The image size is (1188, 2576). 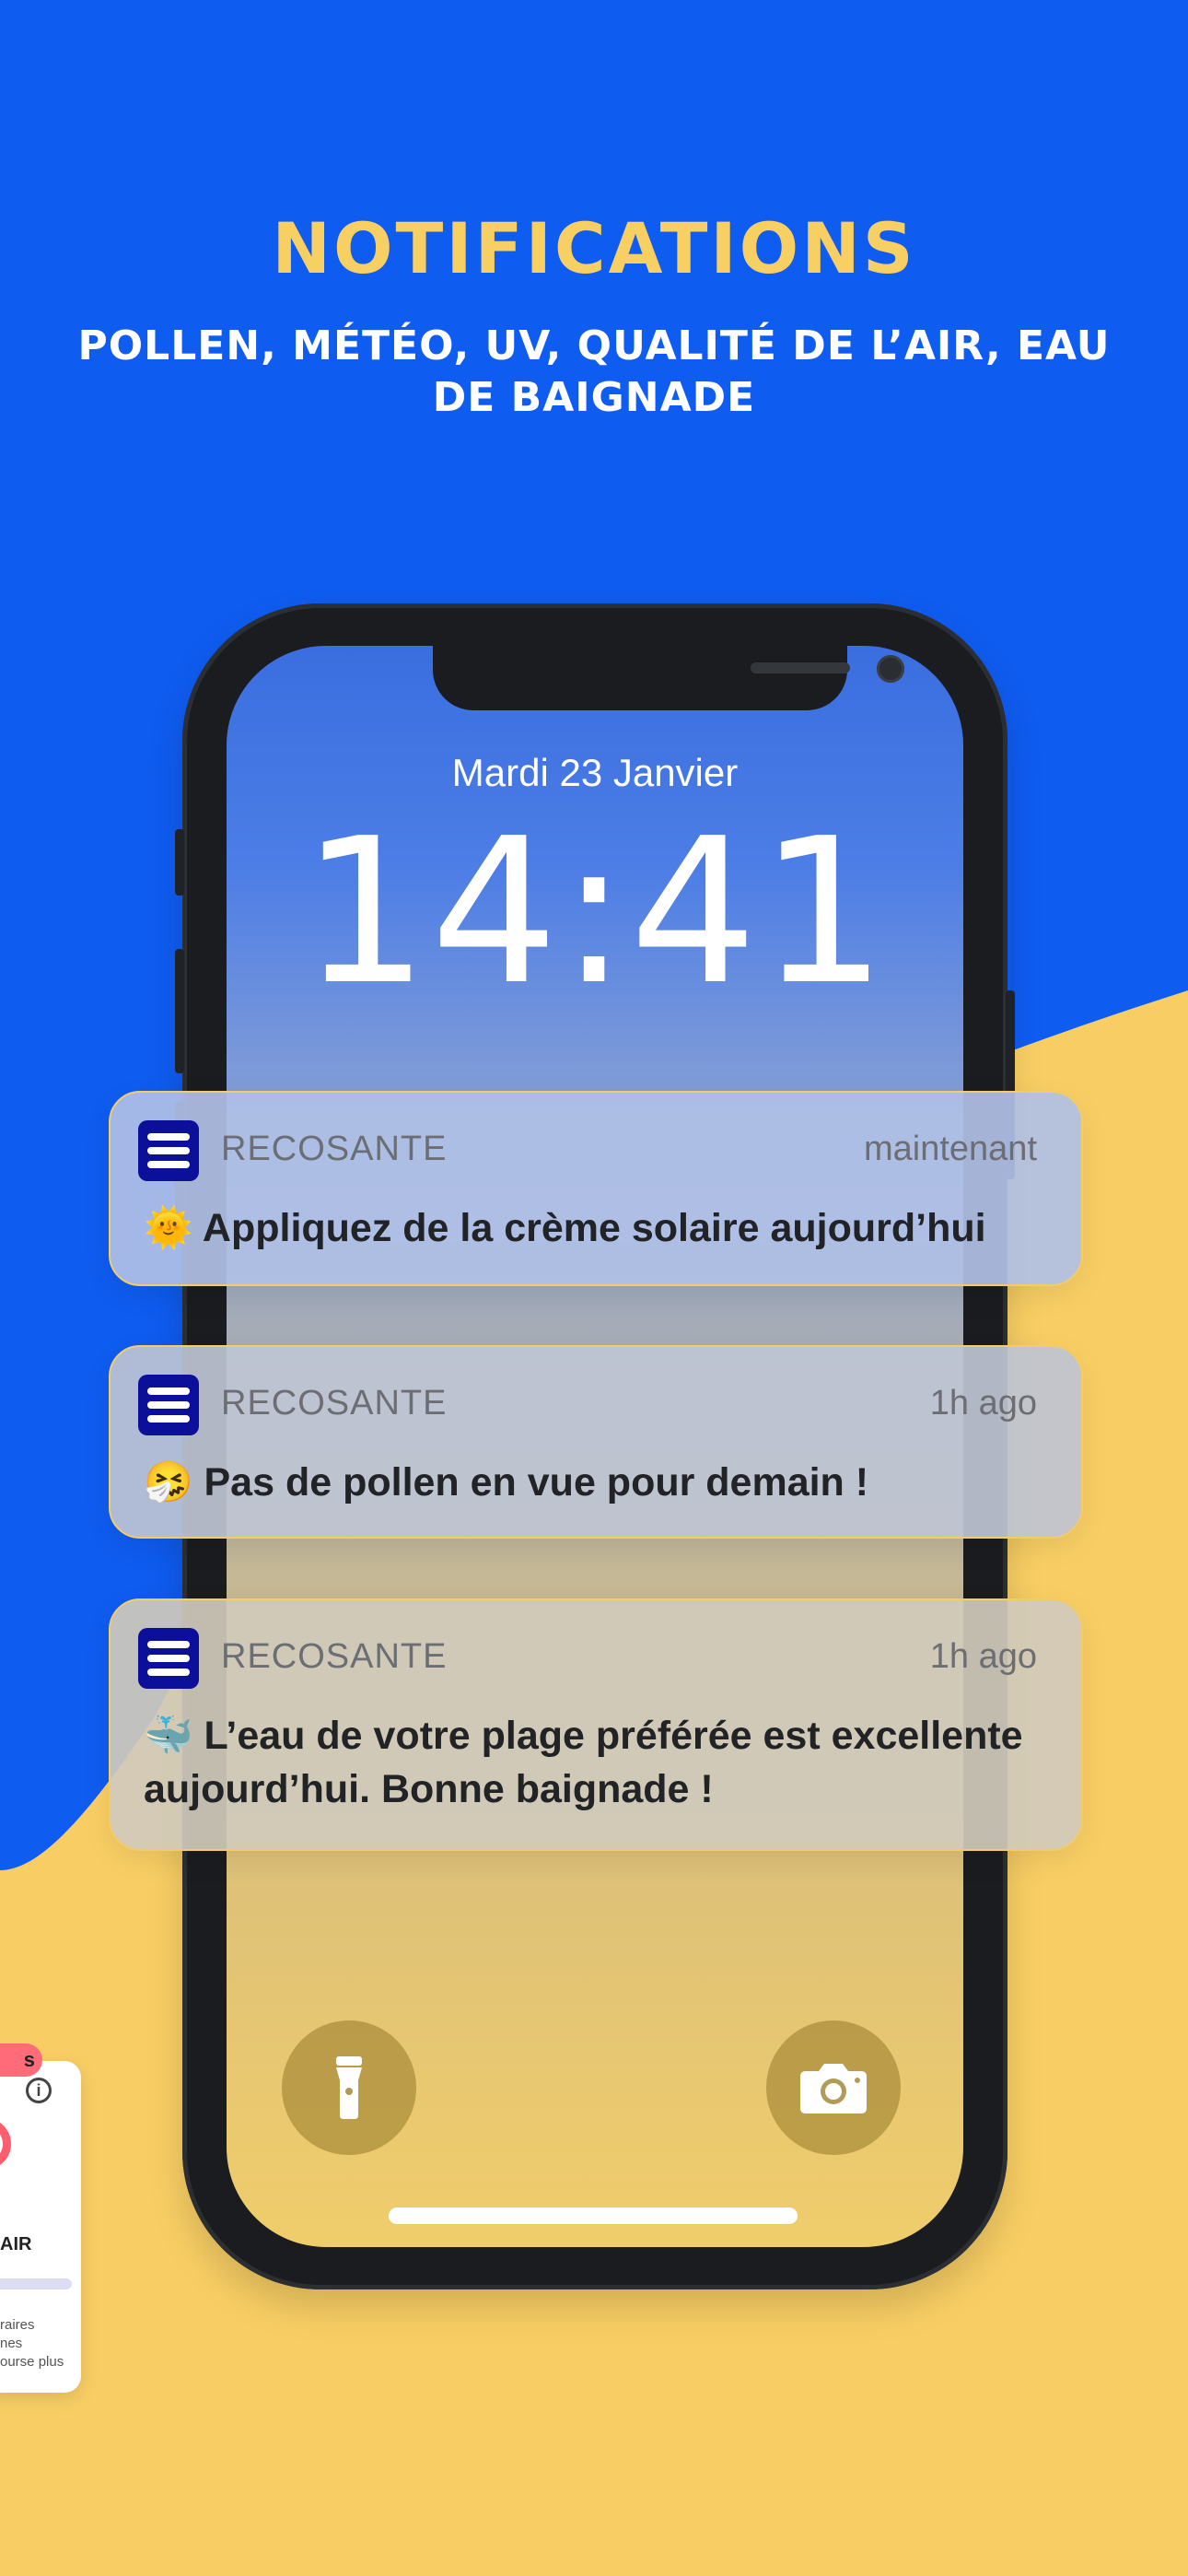 I want to click on widget-progress-bar, so click(x=36, y=2283).